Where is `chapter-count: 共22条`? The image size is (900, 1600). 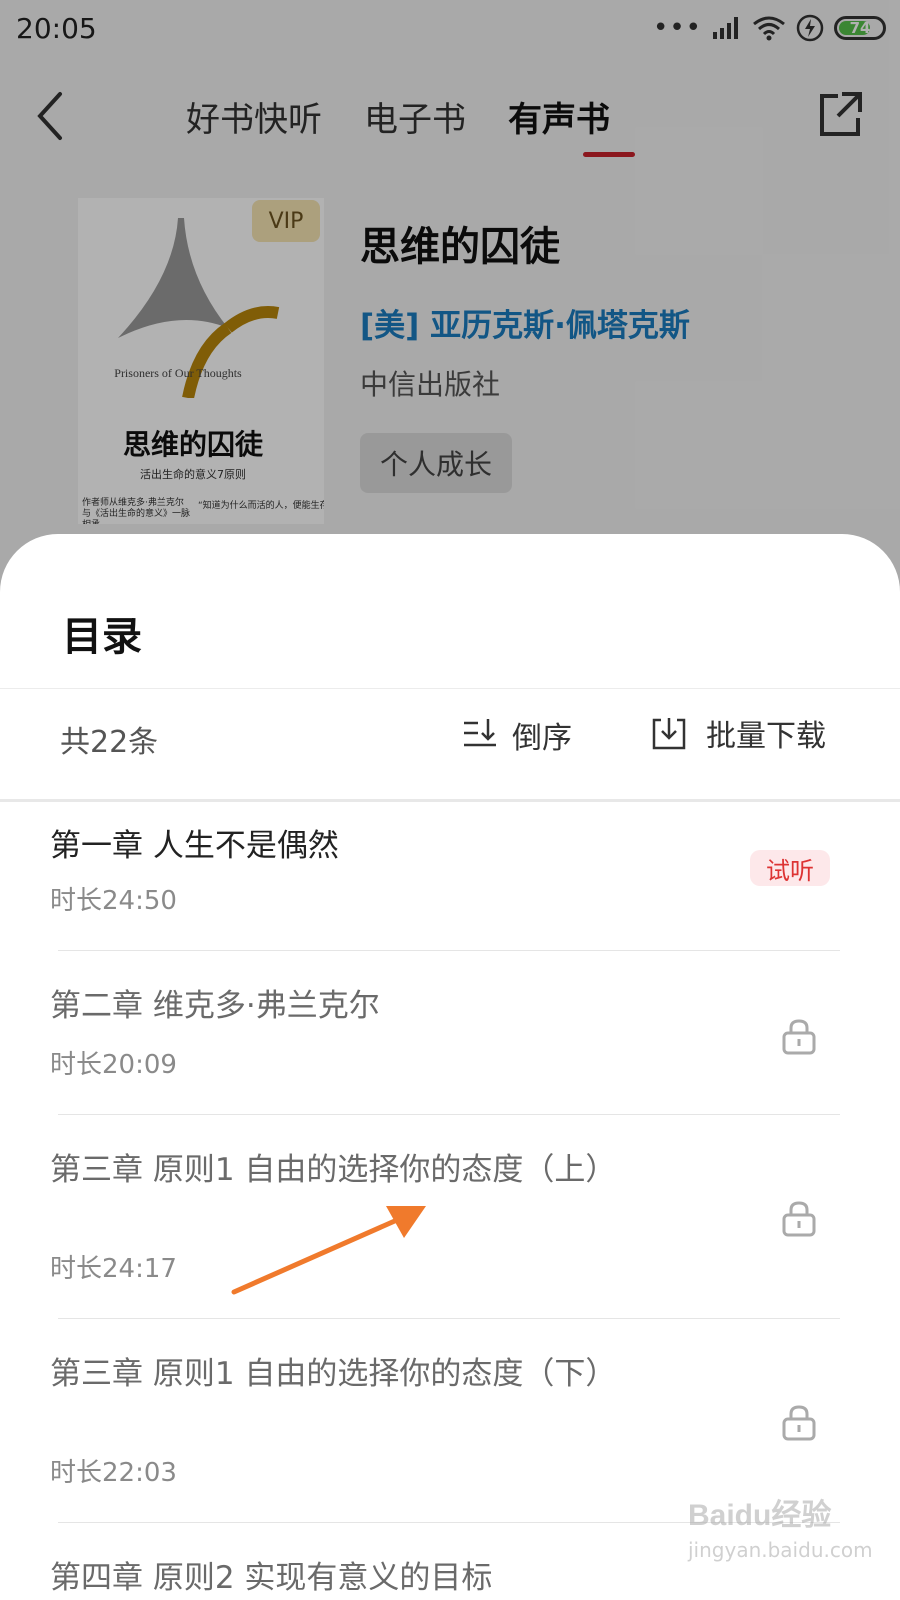 chapter-count: 共22条 is located at coordinates (109, 742).